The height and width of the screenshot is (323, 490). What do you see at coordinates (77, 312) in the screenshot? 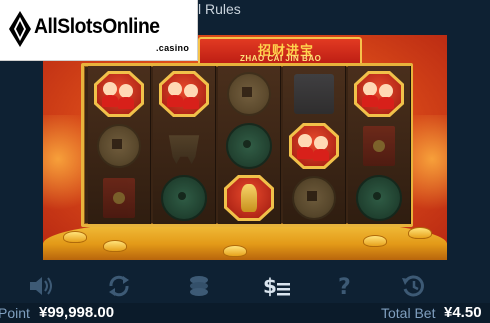
I see `point-value: ¥99,998.00` at bounding box center [77, 312].